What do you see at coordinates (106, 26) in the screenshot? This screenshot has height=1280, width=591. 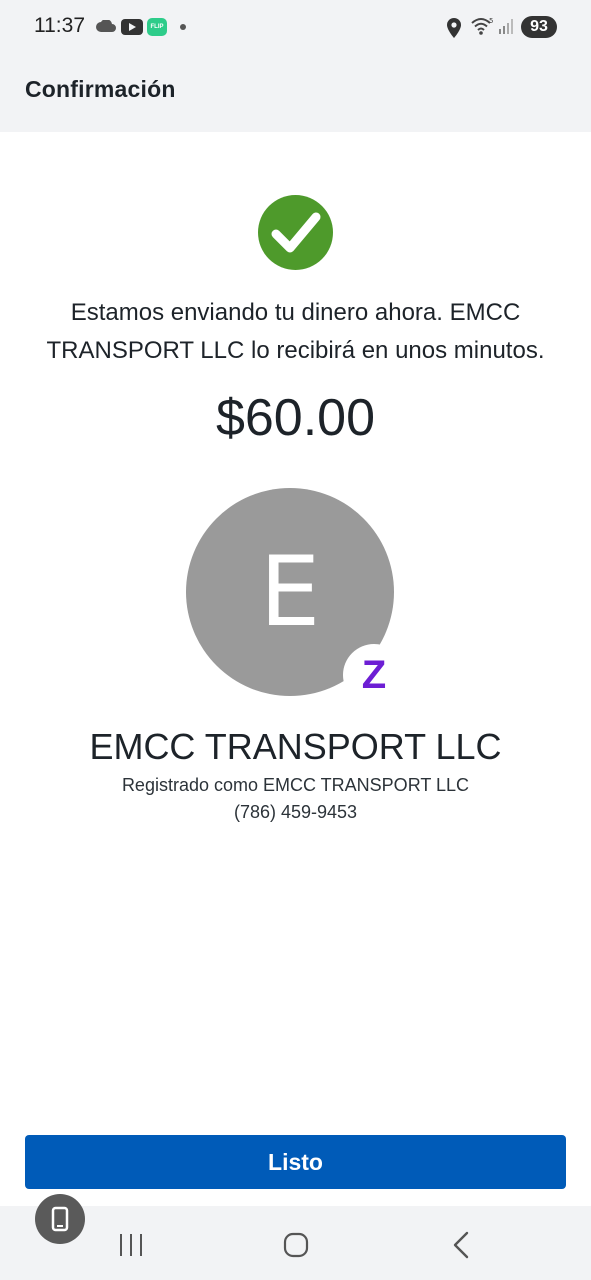 I see `cloud-icon` at bounding box center [106, 26].